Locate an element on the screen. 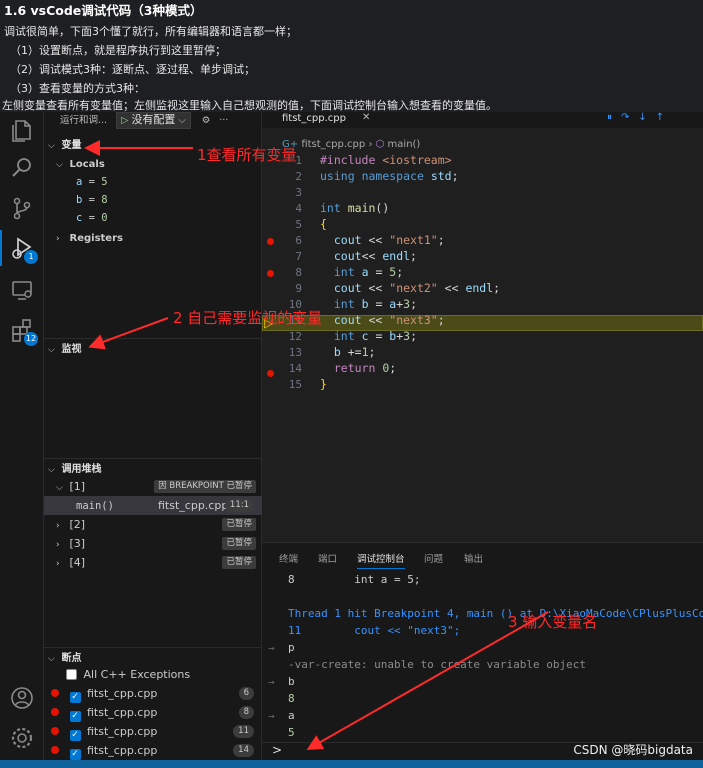 Image resolution: width=703 pixels, height=768 pixels. line-number: 3 is located at coordinates (298, 192).